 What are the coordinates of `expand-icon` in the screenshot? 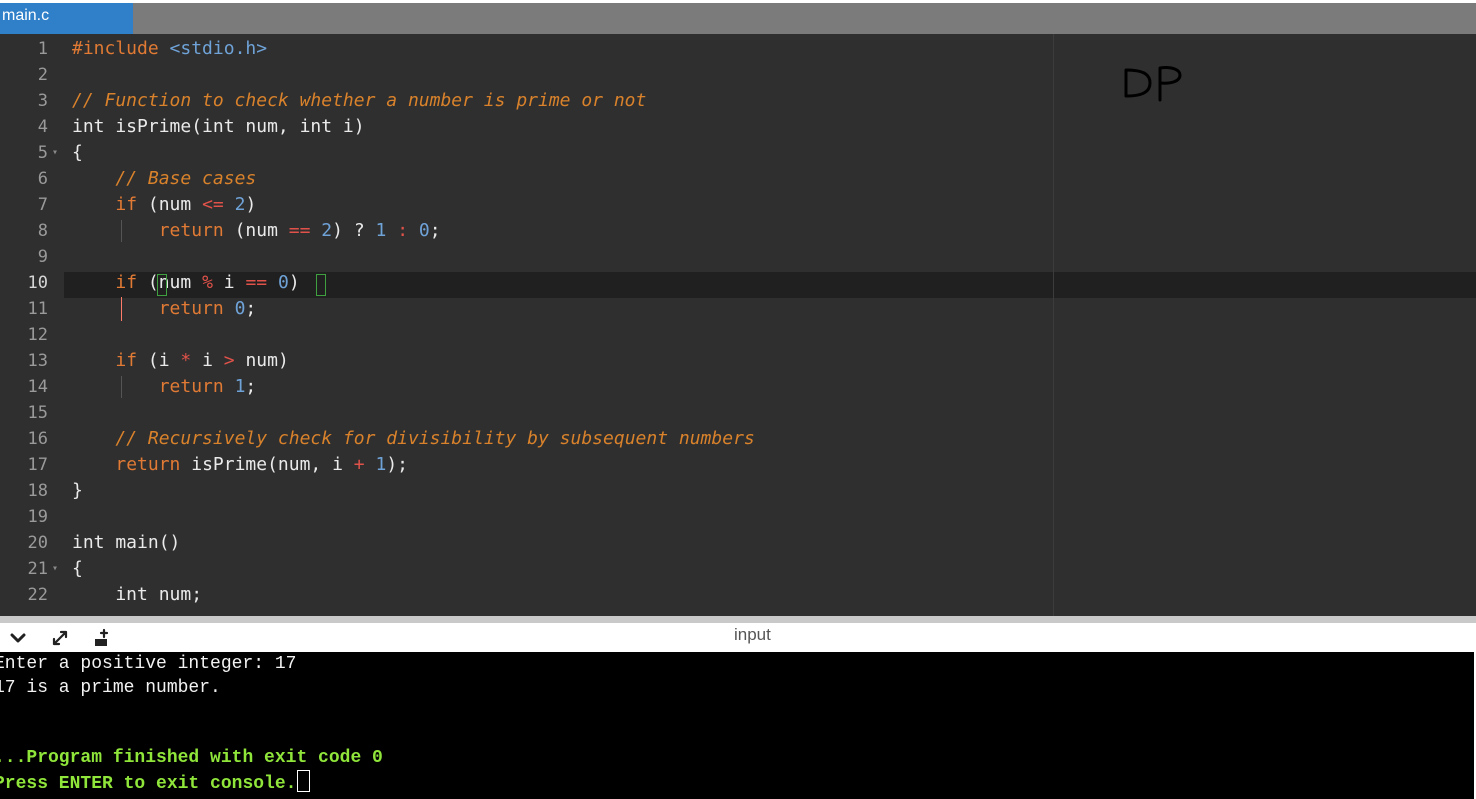 It's located at (60, 638).